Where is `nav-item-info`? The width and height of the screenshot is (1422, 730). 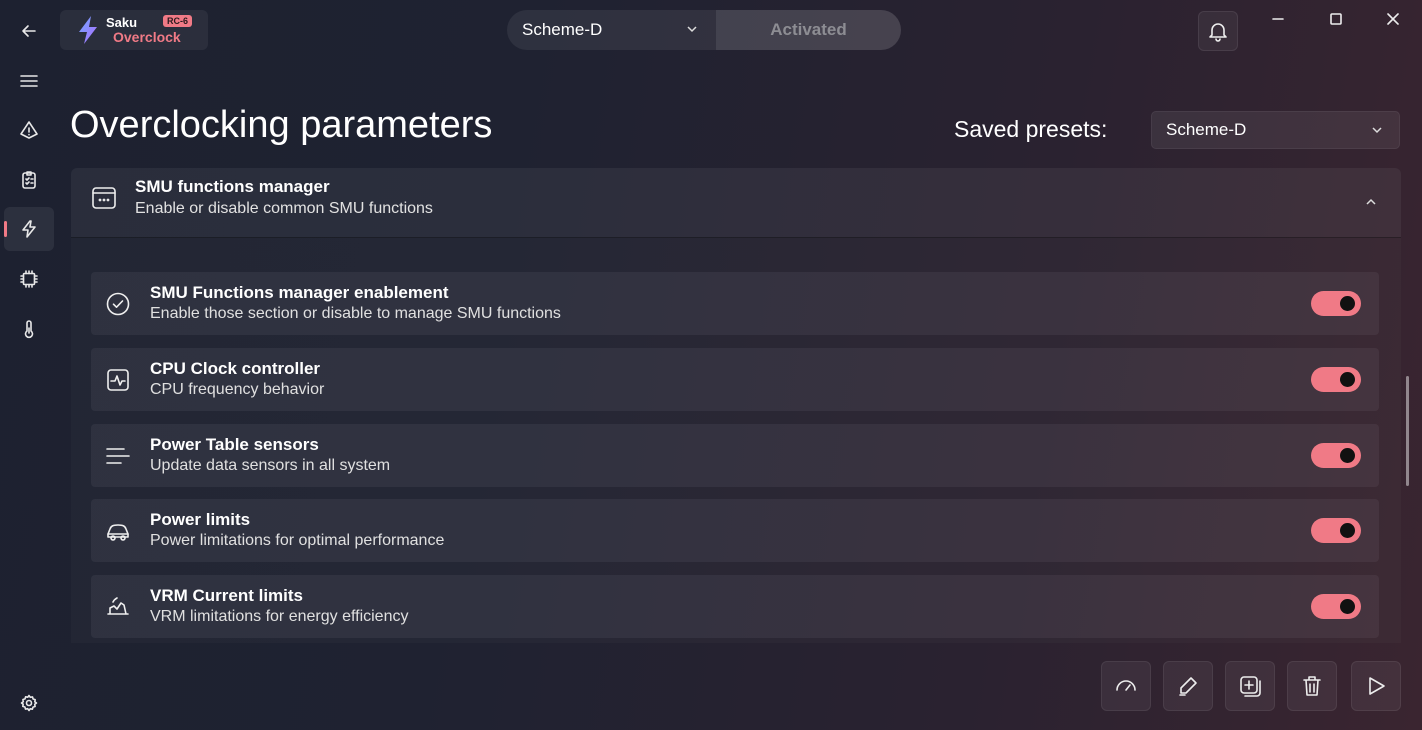
nav-item-info is located at coordinates (29, 130).